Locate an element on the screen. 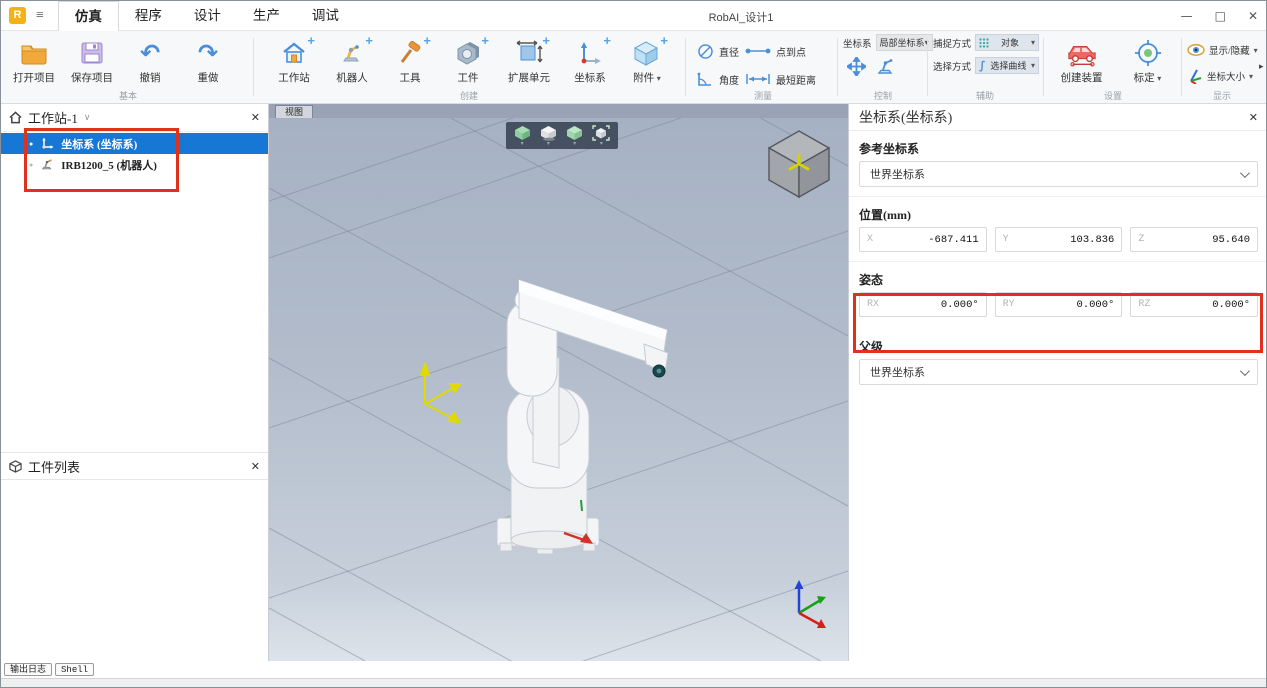 The width and height of the screenshot is (1267, 688). group-label-display: 显示 is located at coordinates (1221, 96).